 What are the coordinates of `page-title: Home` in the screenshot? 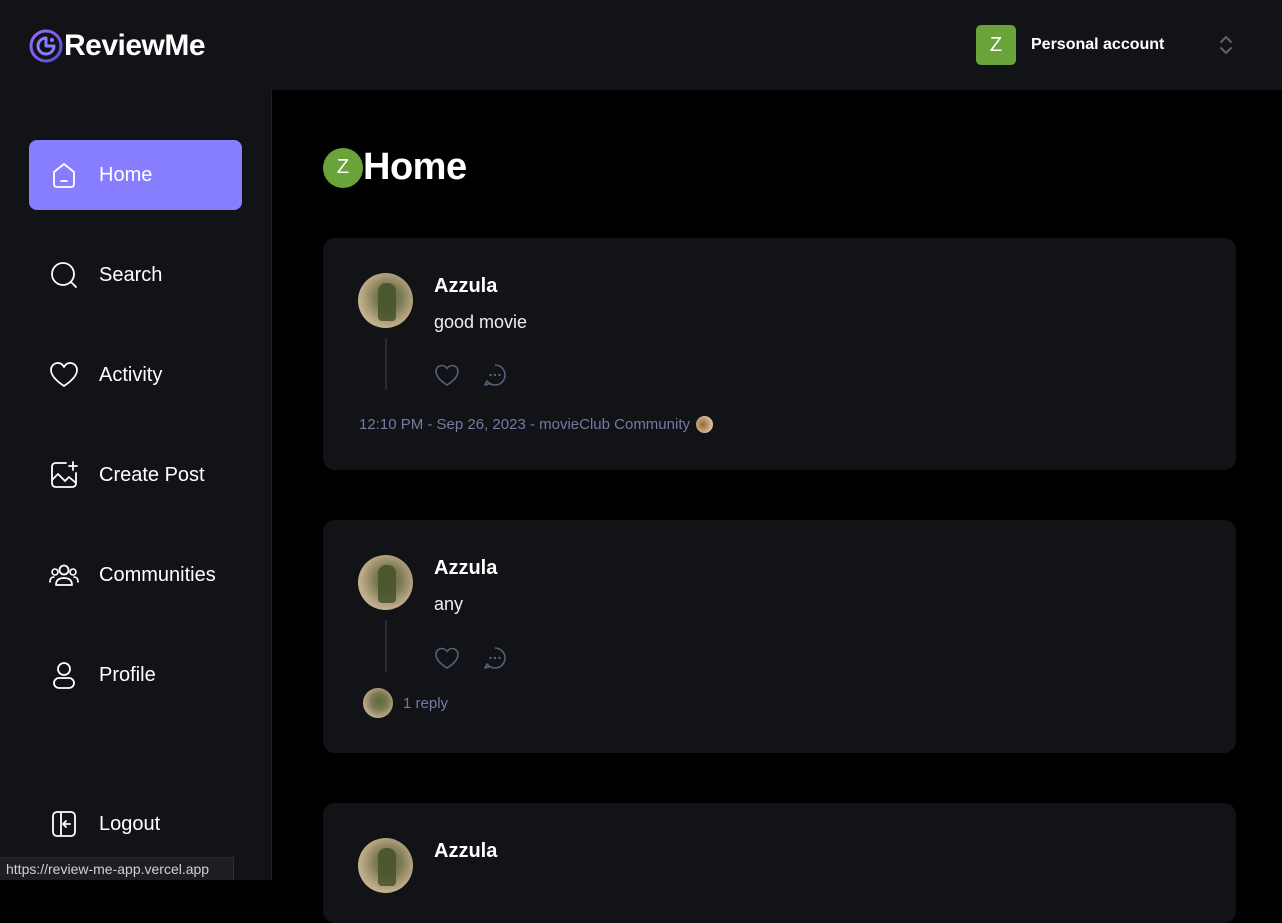 It's located at (415, 167).